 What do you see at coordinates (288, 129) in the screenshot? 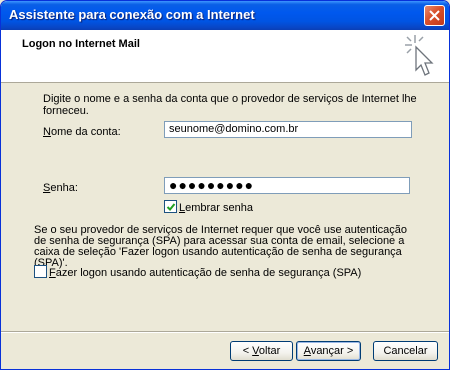
I see `account-name-input: seunome@domino.com.br` at bounding box center [288, 129].